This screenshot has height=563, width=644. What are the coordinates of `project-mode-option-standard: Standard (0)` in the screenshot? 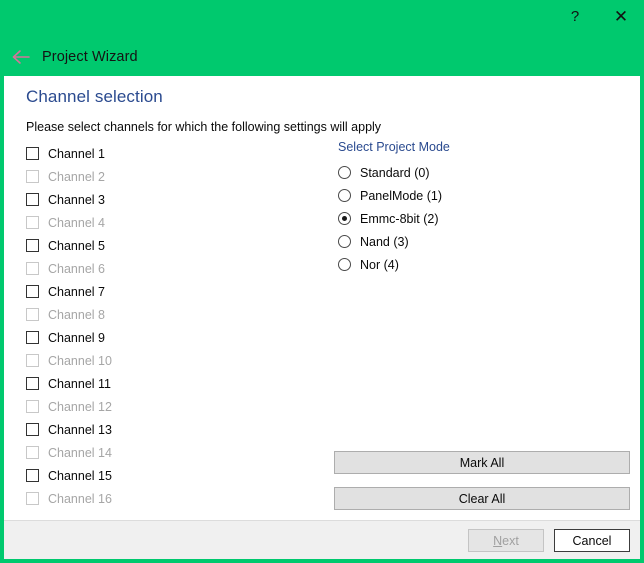 It's located at (451, 172).